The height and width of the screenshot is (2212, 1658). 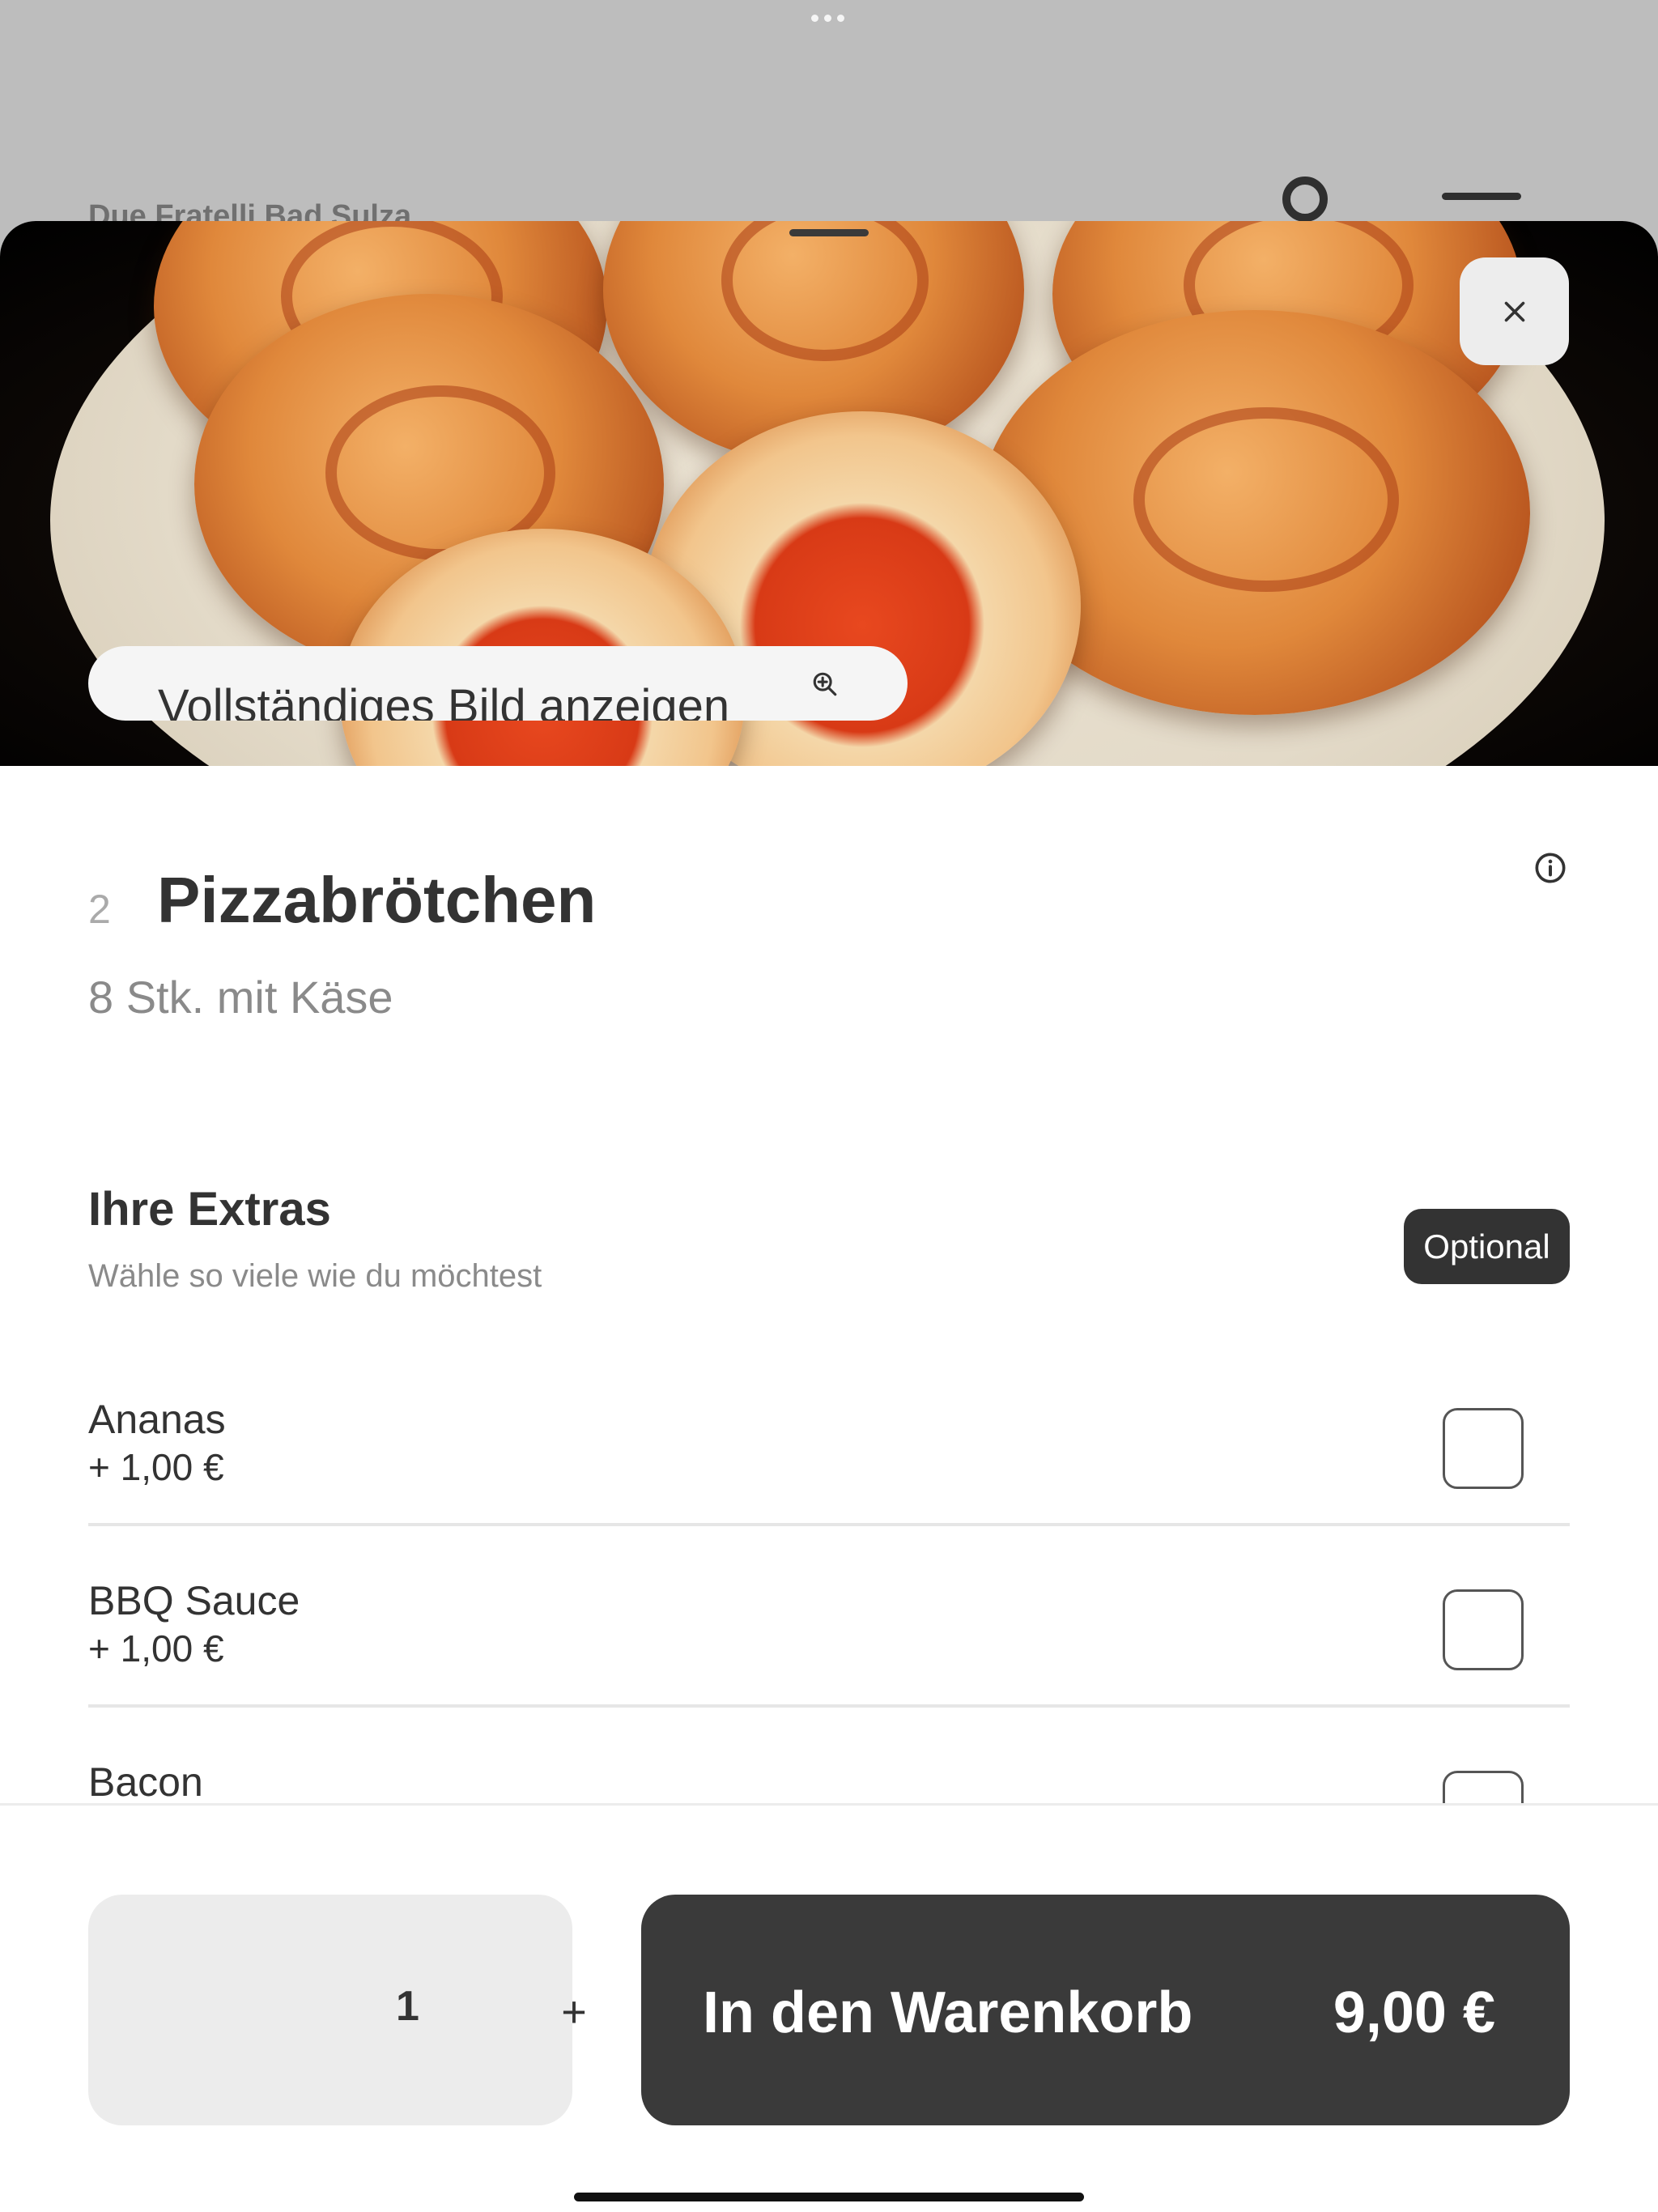 What do you see at coordinates (1483, 1630) in the screenshot?
I see `extra-checkbox-bbq-sauce` at bounding box center [1483, 1630].